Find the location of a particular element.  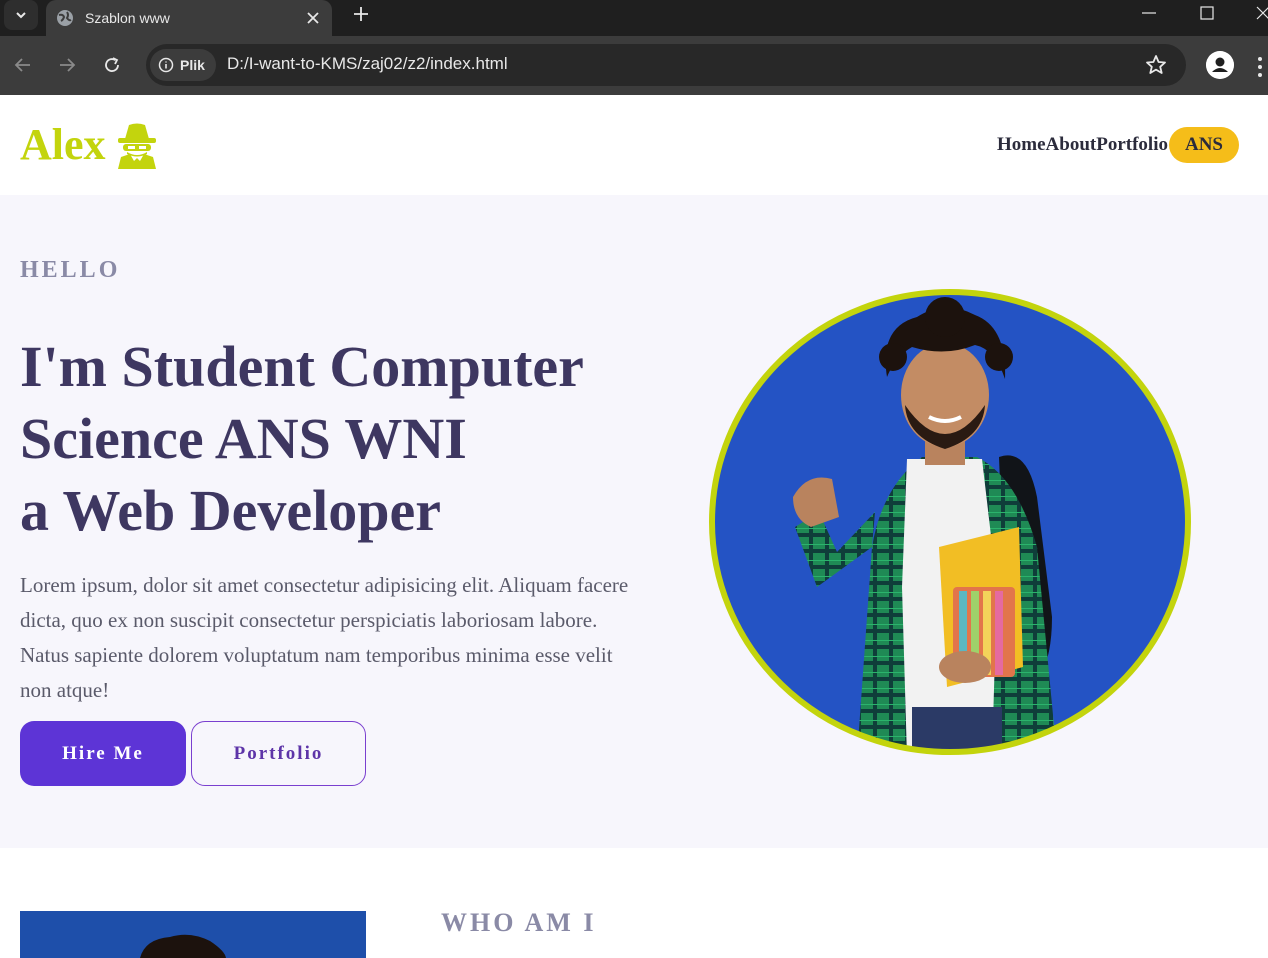

reload-button is located at coordinates (112, 65).